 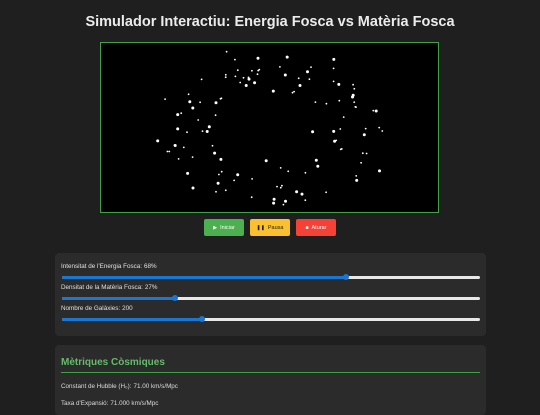 What do you see at coordinates (271, 298) in the screenshot?
I see `dark-matter-slider` at bounding box center [271, 298].